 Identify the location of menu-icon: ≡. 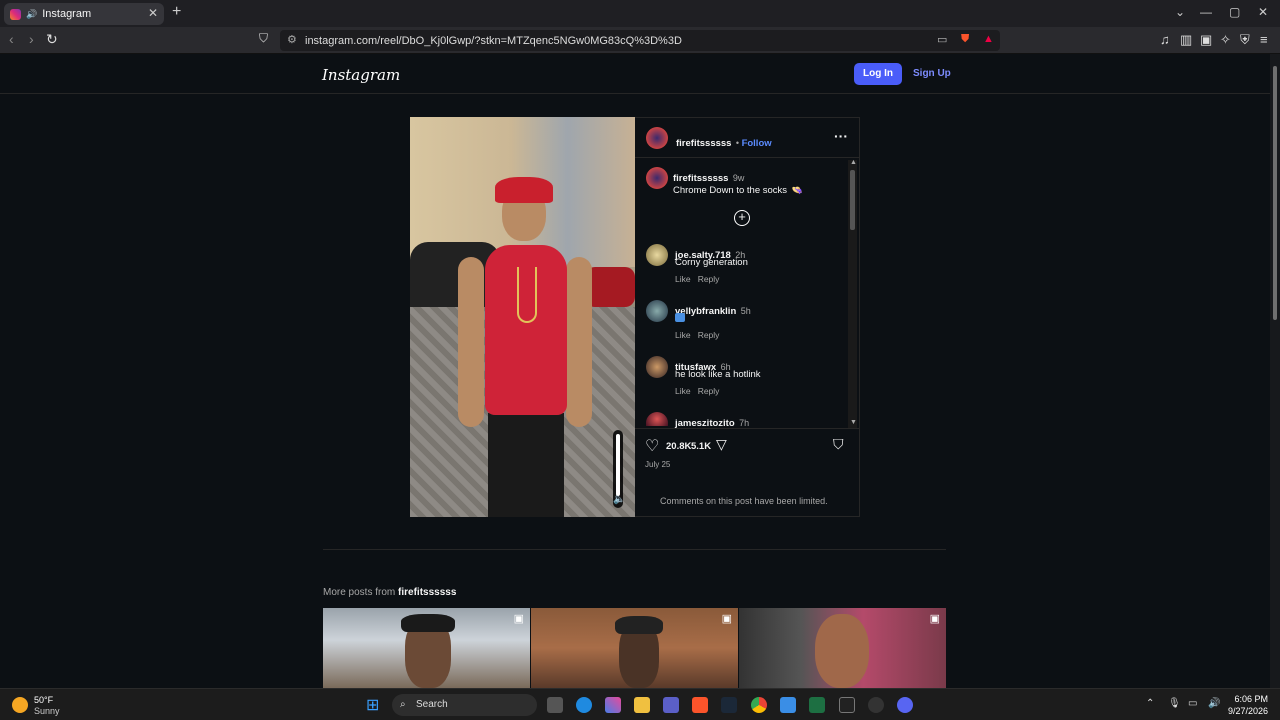
(1264, 39).